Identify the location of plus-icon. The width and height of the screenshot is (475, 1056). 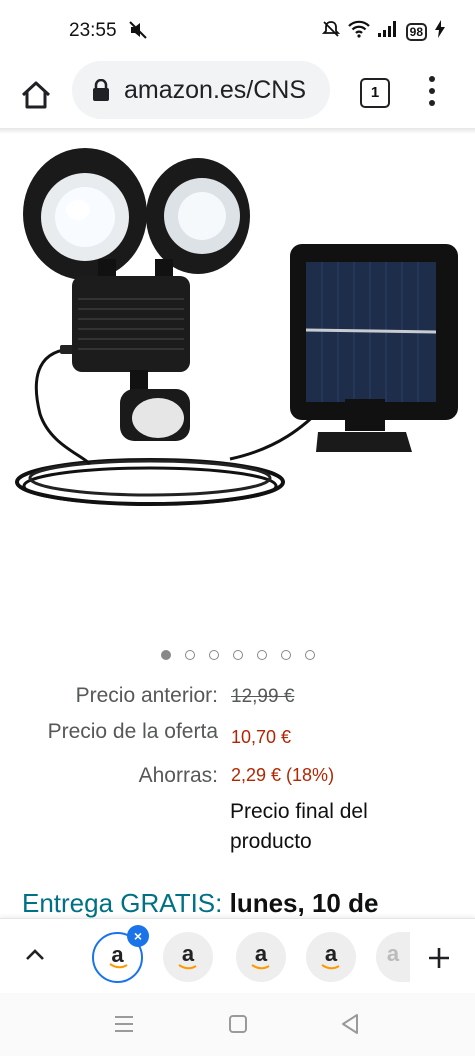
(439, 958).